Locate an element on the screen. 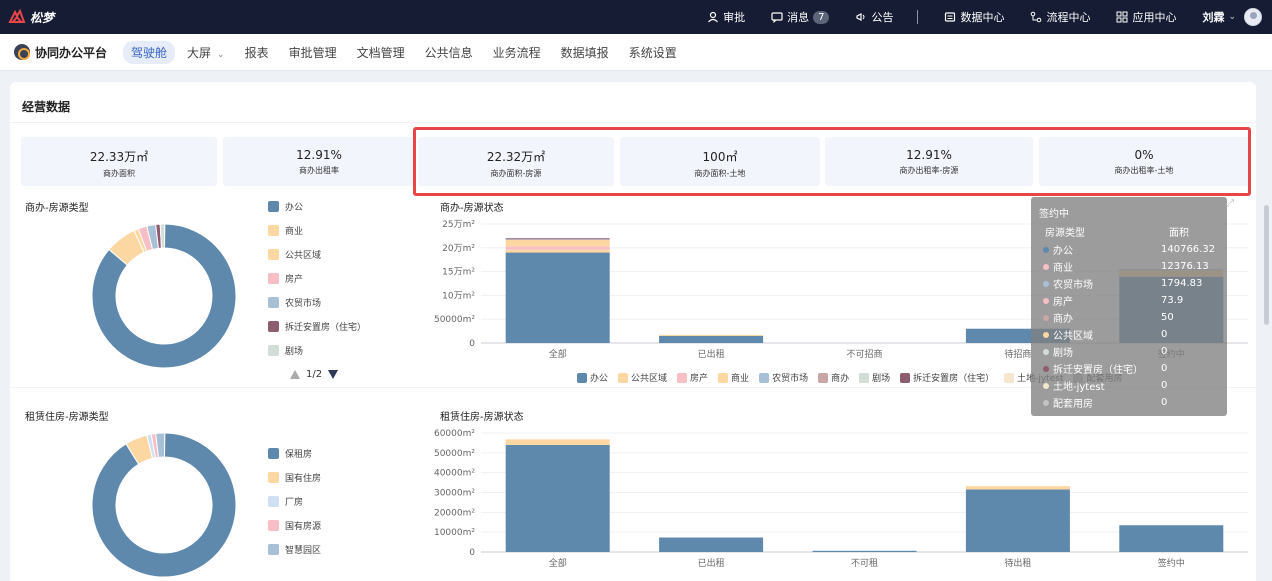 The width and height of the screenshot is (1272, 581). legend-label: 商业 is located at coordinates (740, 379).